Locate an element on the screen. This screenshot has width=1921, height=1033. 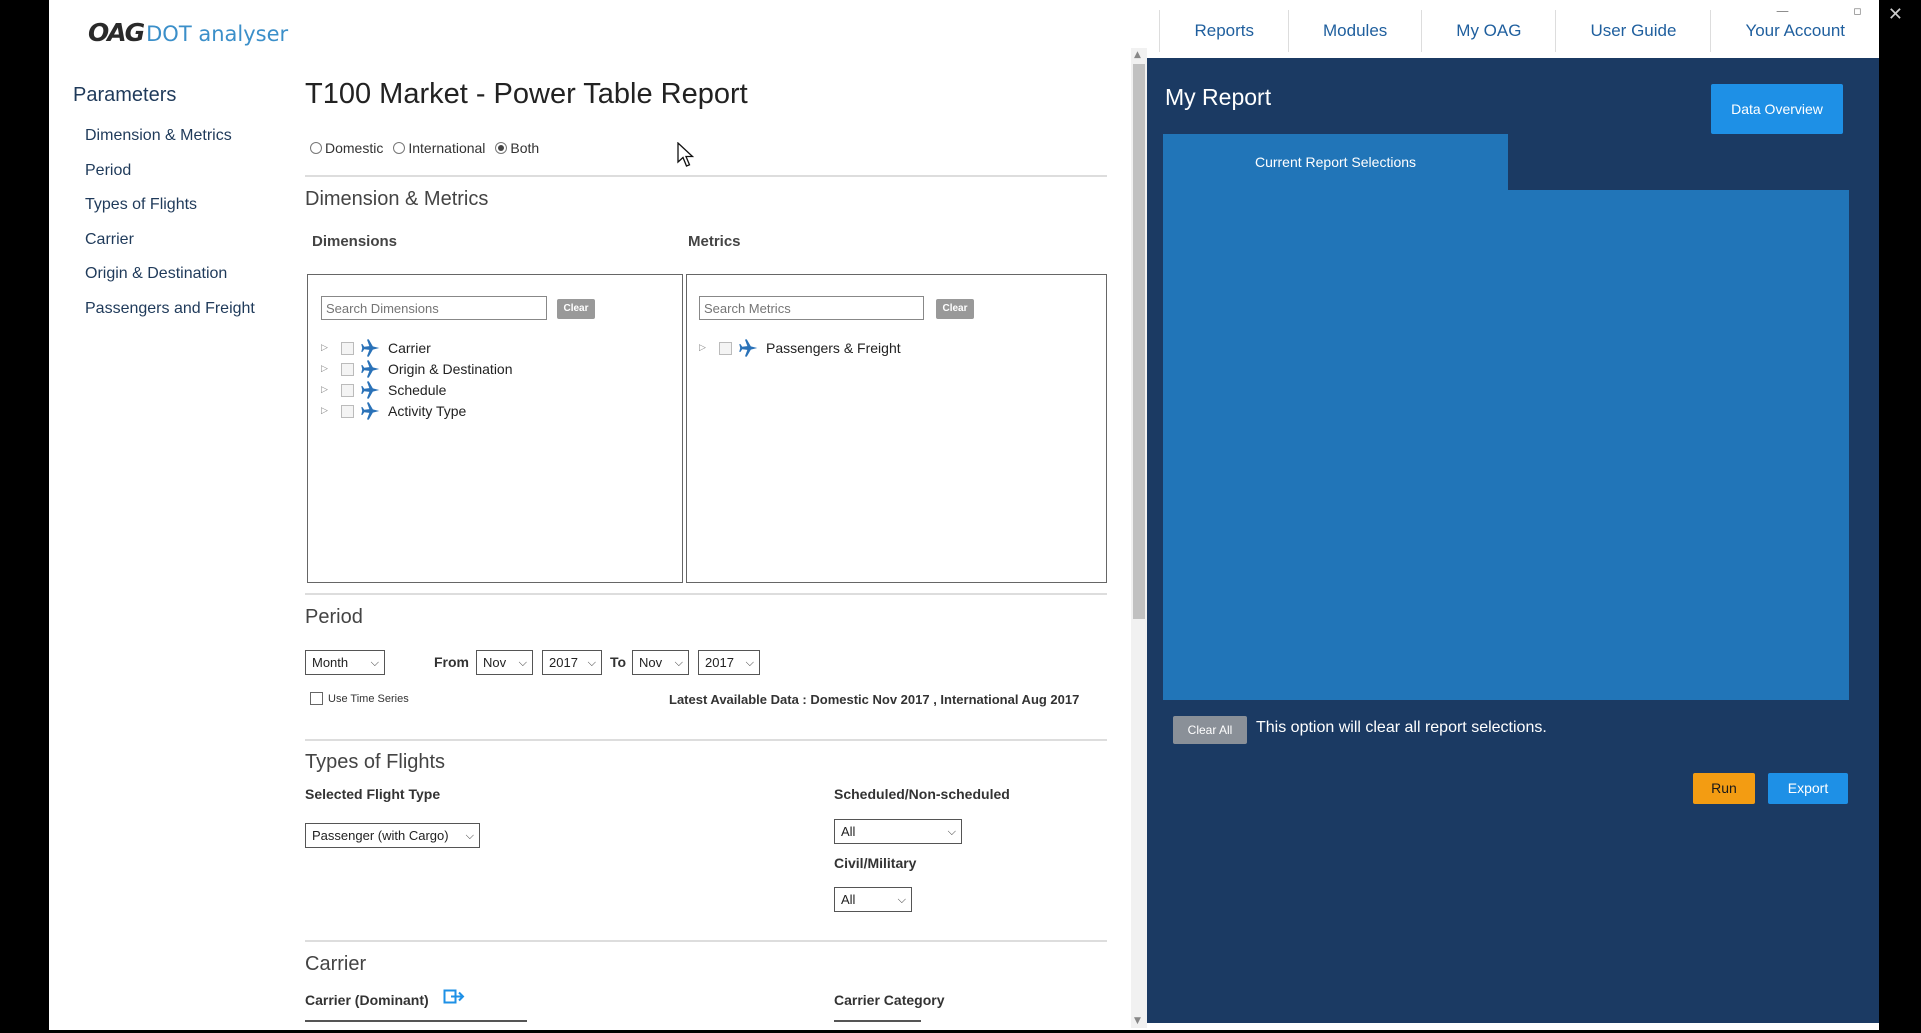
radio-both: Both is located at coordinates (517, 148).